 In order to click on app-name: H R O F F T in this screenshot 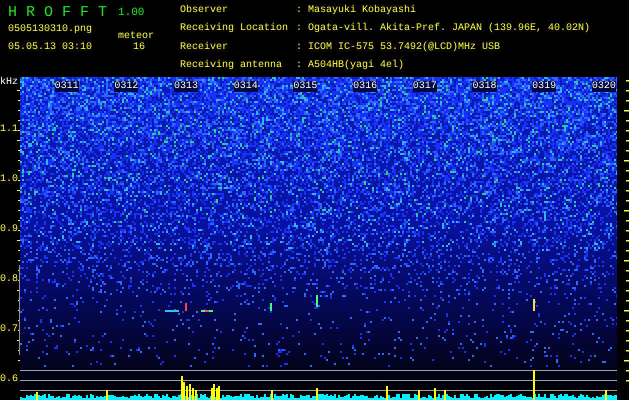, I will do `click(58, 13)`.